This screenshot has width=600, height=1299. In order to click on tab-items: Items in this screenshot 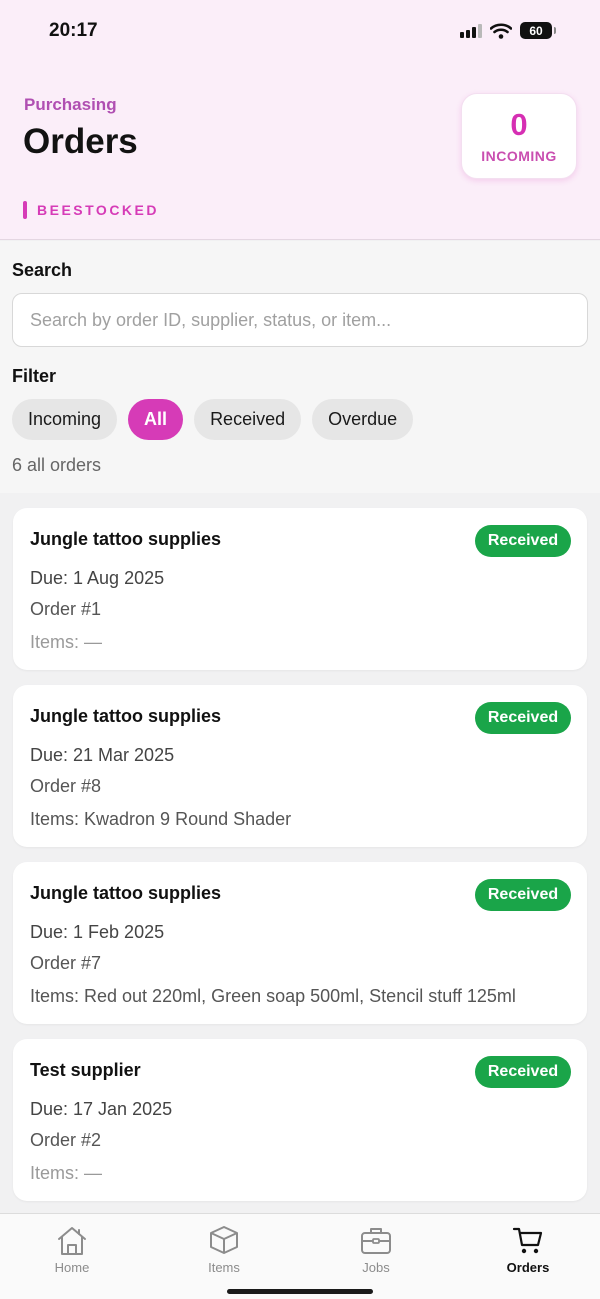, I will do `click(224, 1249)`.